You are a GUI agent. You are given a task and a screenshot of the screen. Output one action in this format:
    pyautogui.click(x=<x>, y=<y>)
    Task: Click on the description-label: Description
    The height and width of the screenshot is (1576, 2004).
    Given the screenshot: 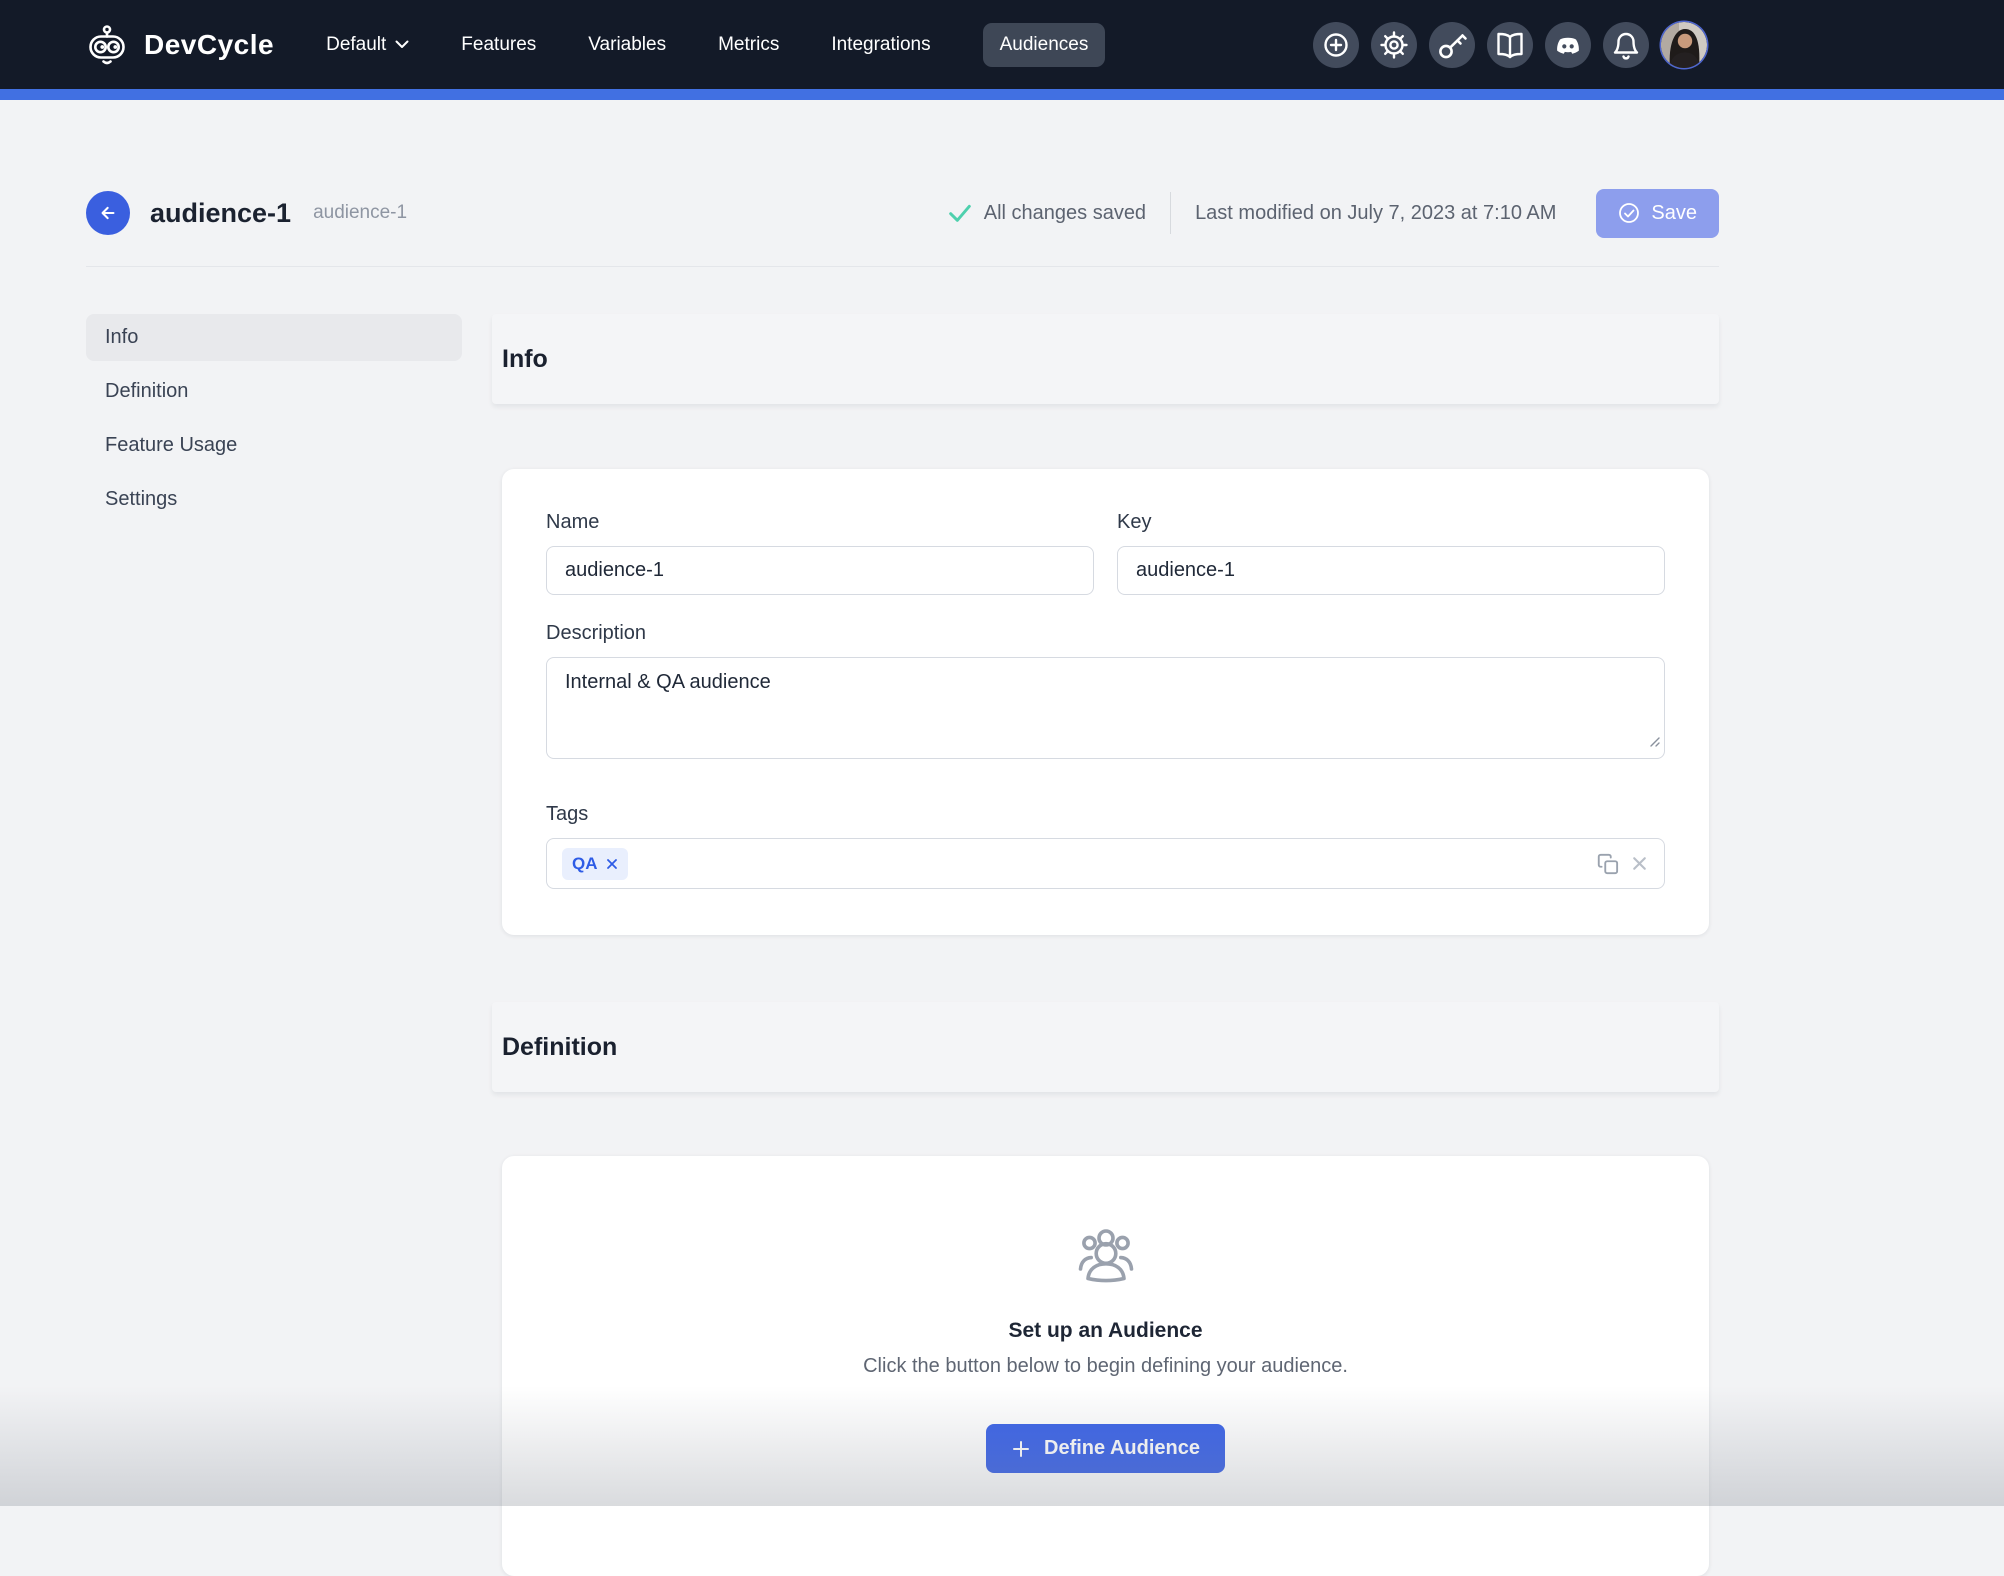 What is the action you would take?
    pyautogui.click(x=596, y=633)
    